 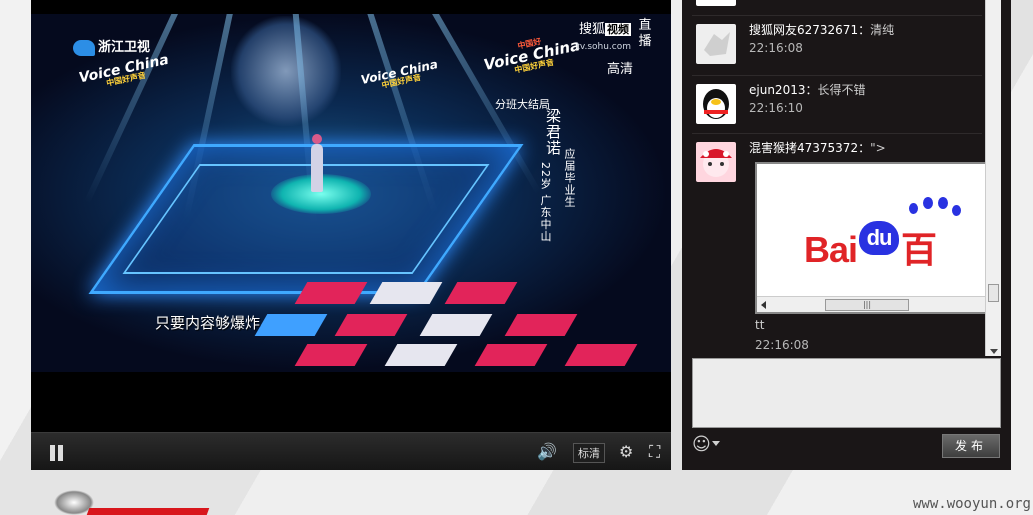 What do you see at coordinates (701, 444) in the screenshot?
I see `smiley-icon: ☺` at bounding box center [701, 444].